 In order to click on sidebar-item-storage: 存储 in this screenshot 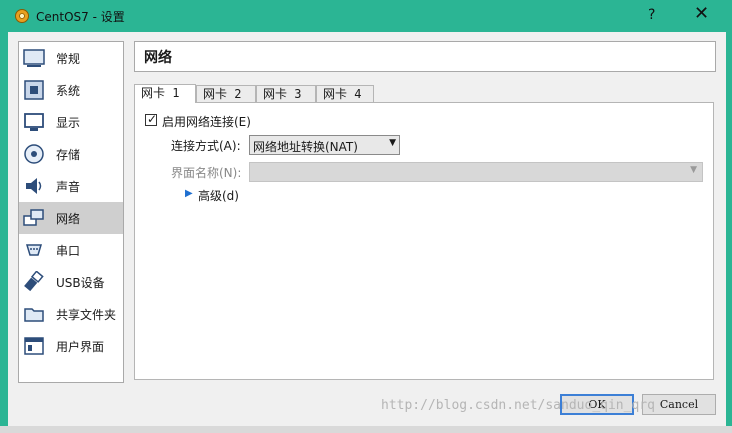, I will do `click(71, 154)`.